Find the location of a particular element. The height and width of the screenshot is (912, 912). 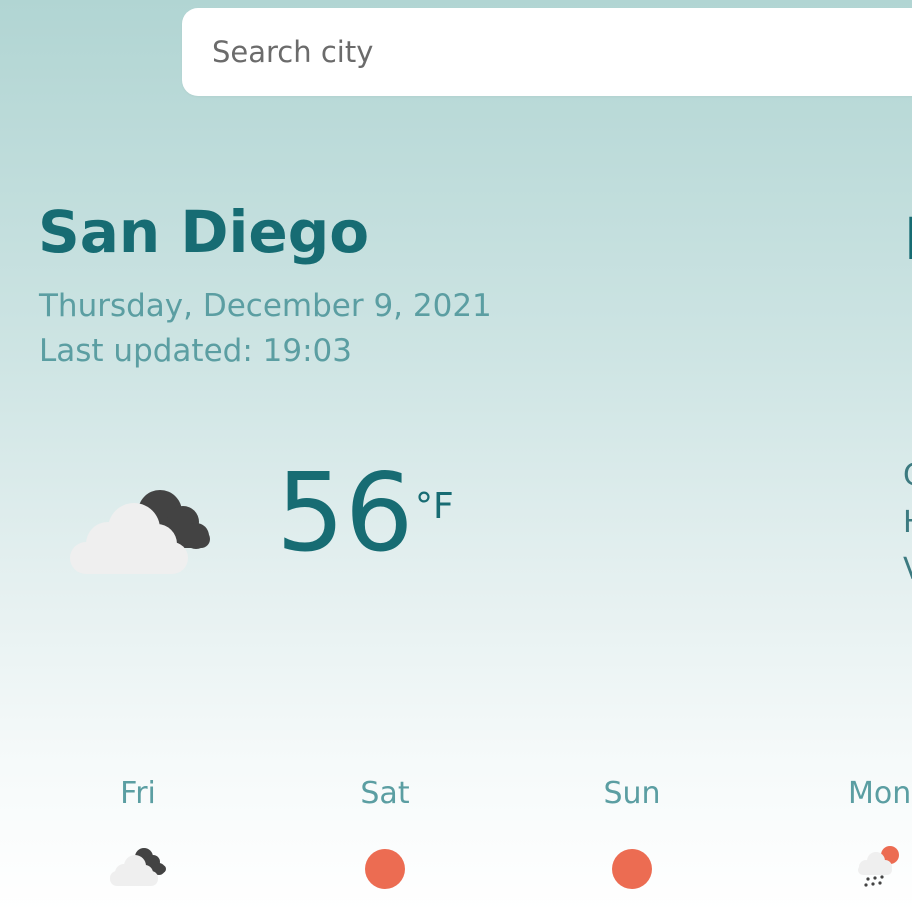

detail-line: V is located at coordinates (907, 569).